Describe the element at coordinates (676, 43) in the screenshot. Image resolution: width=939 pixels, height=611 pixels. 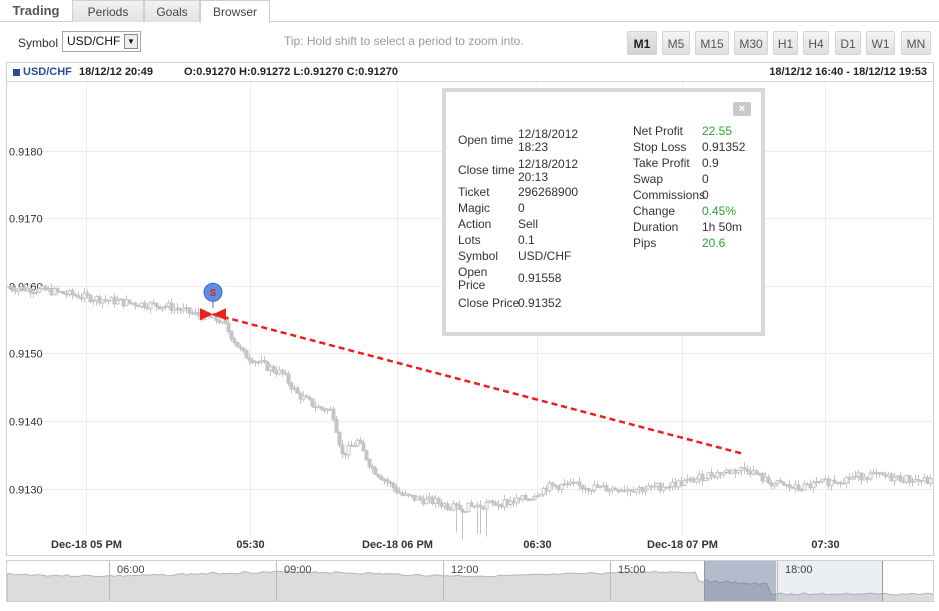
I see `period-button-m5: M5` at that location.